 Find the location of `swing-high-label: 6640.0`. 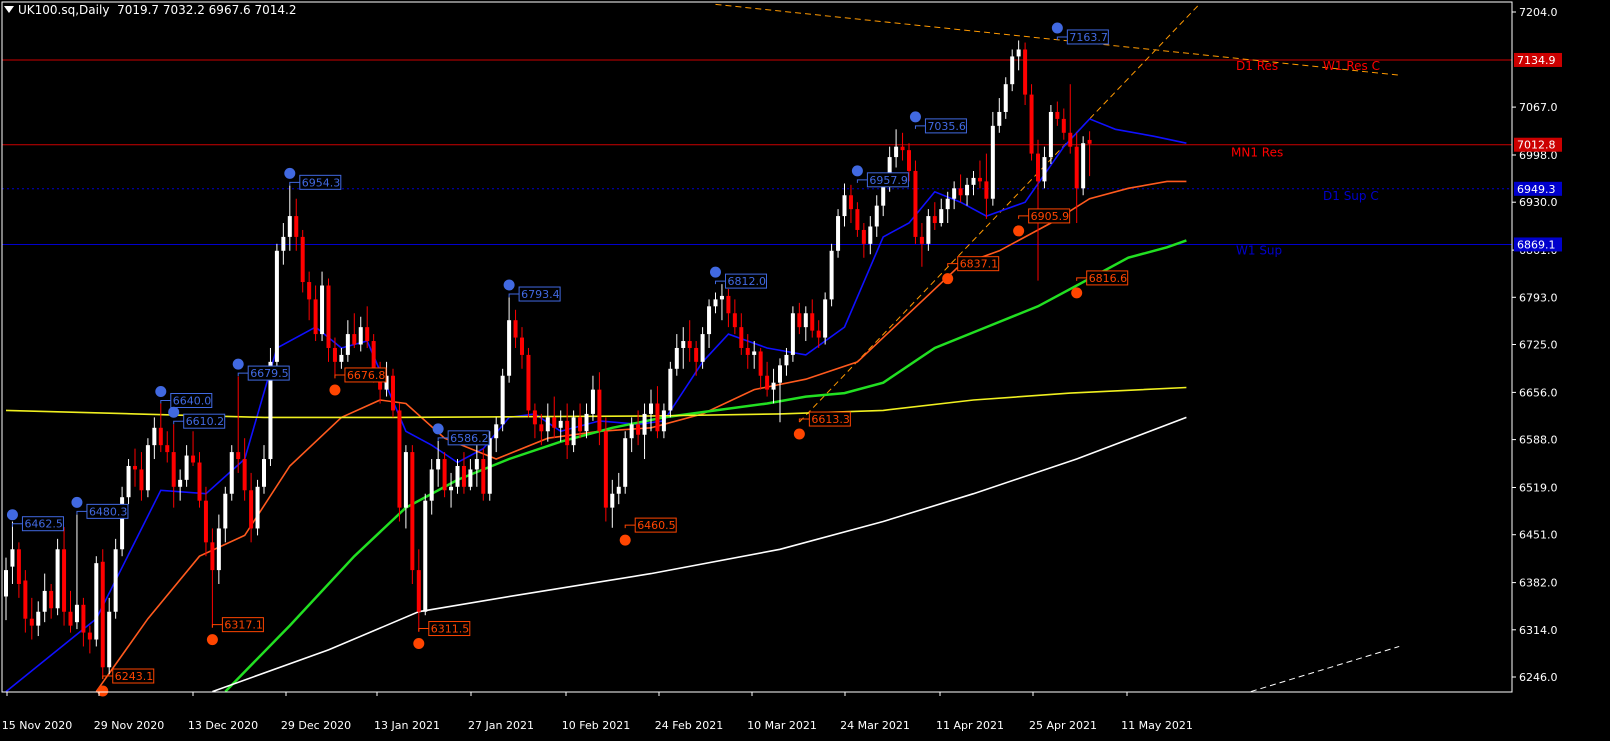

swing-high-label: 6640.0 is located at coordinates (192, 401).